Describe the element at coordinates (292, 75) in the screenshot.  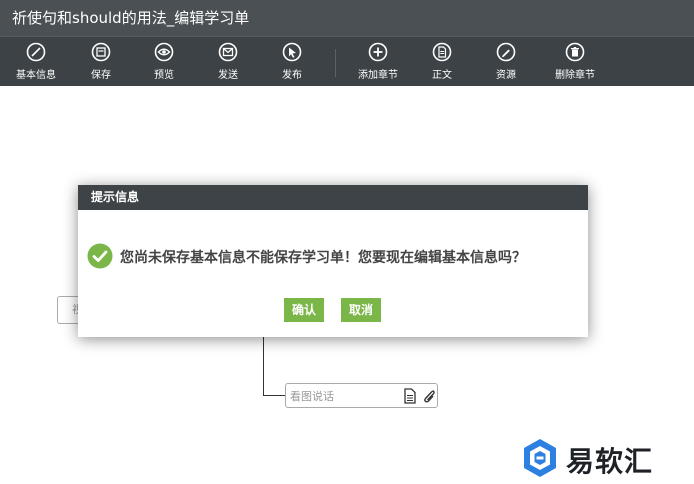
I see `toolbar-publish-label: 发布` at that location.